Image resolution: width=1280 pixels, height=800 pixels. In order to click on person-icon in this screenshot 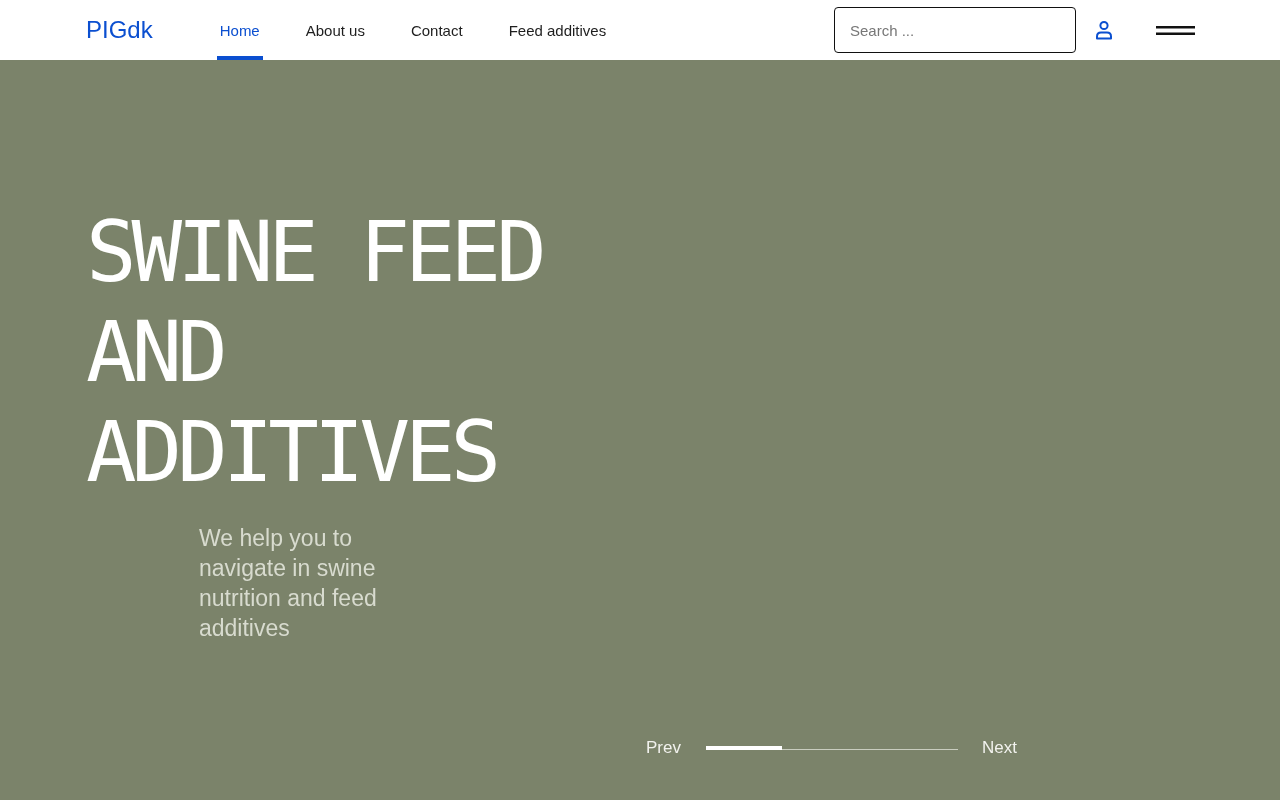, I will do `click(1104, 30)`.